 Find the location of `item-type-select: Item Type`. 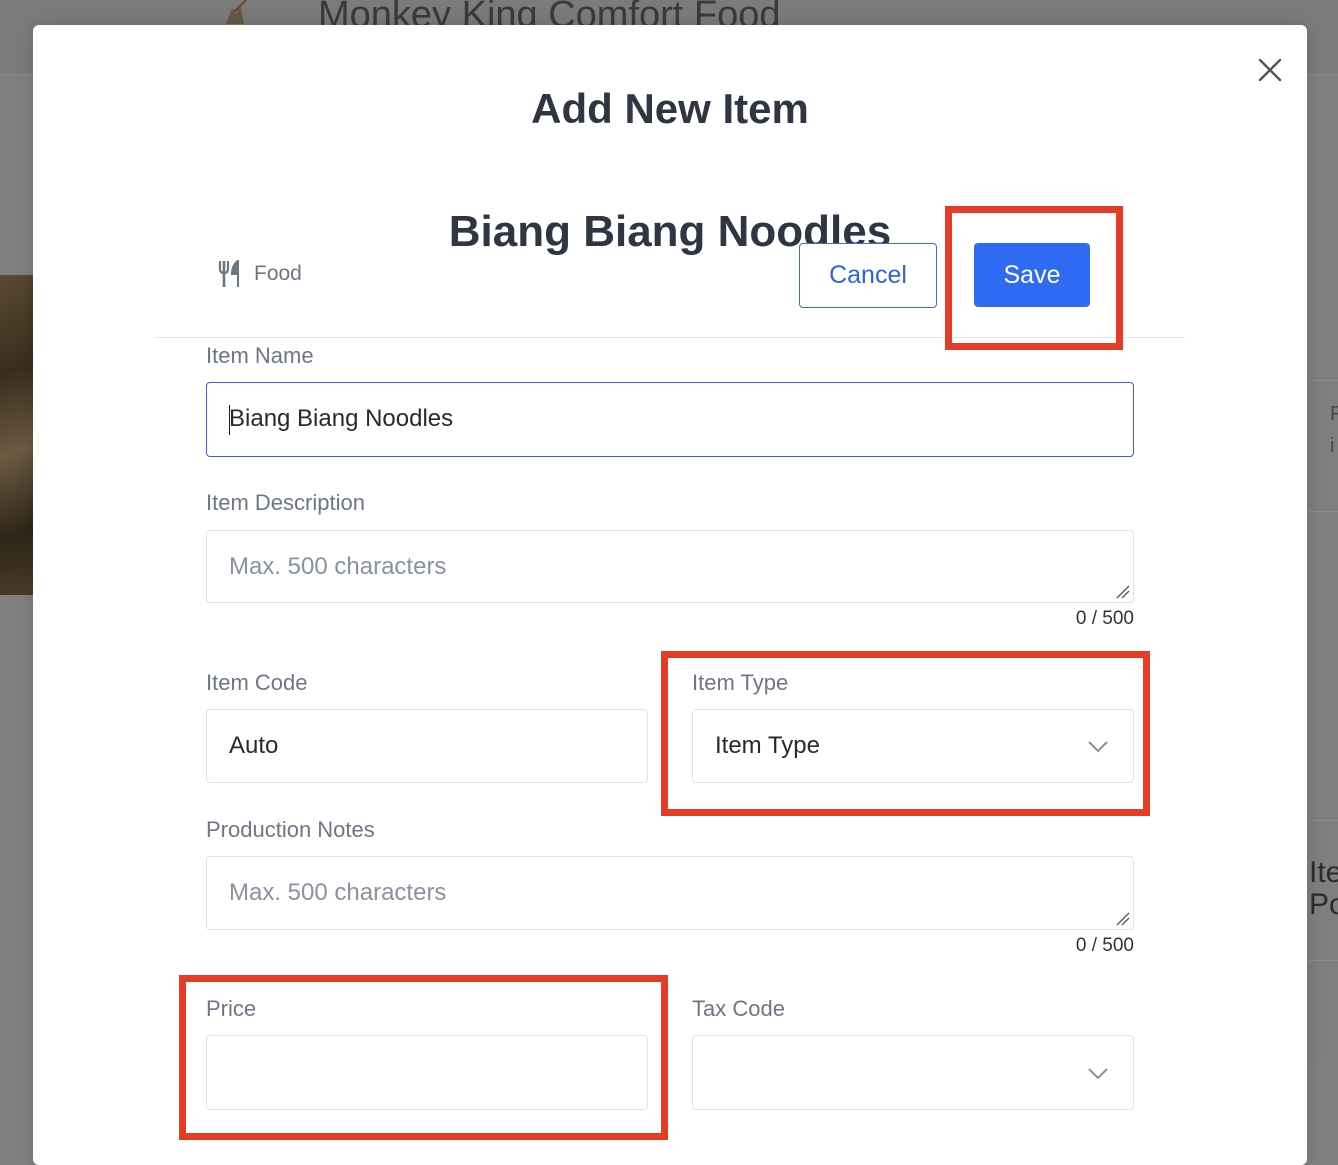

item-type-select: Item Type is located at coordinates (913, 746).